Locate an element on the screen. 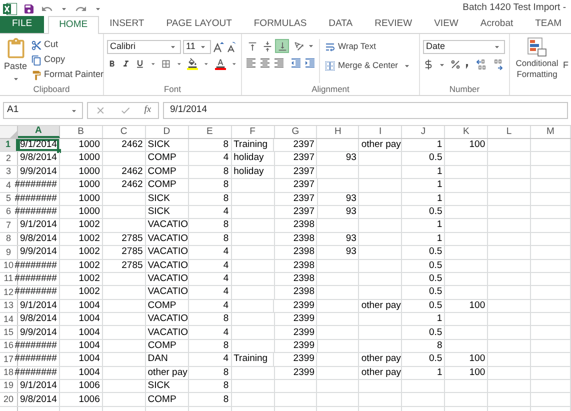 This screenshot has height=411, width=571. ribbon-tab: TEAM is located at coordinates (547, 24).